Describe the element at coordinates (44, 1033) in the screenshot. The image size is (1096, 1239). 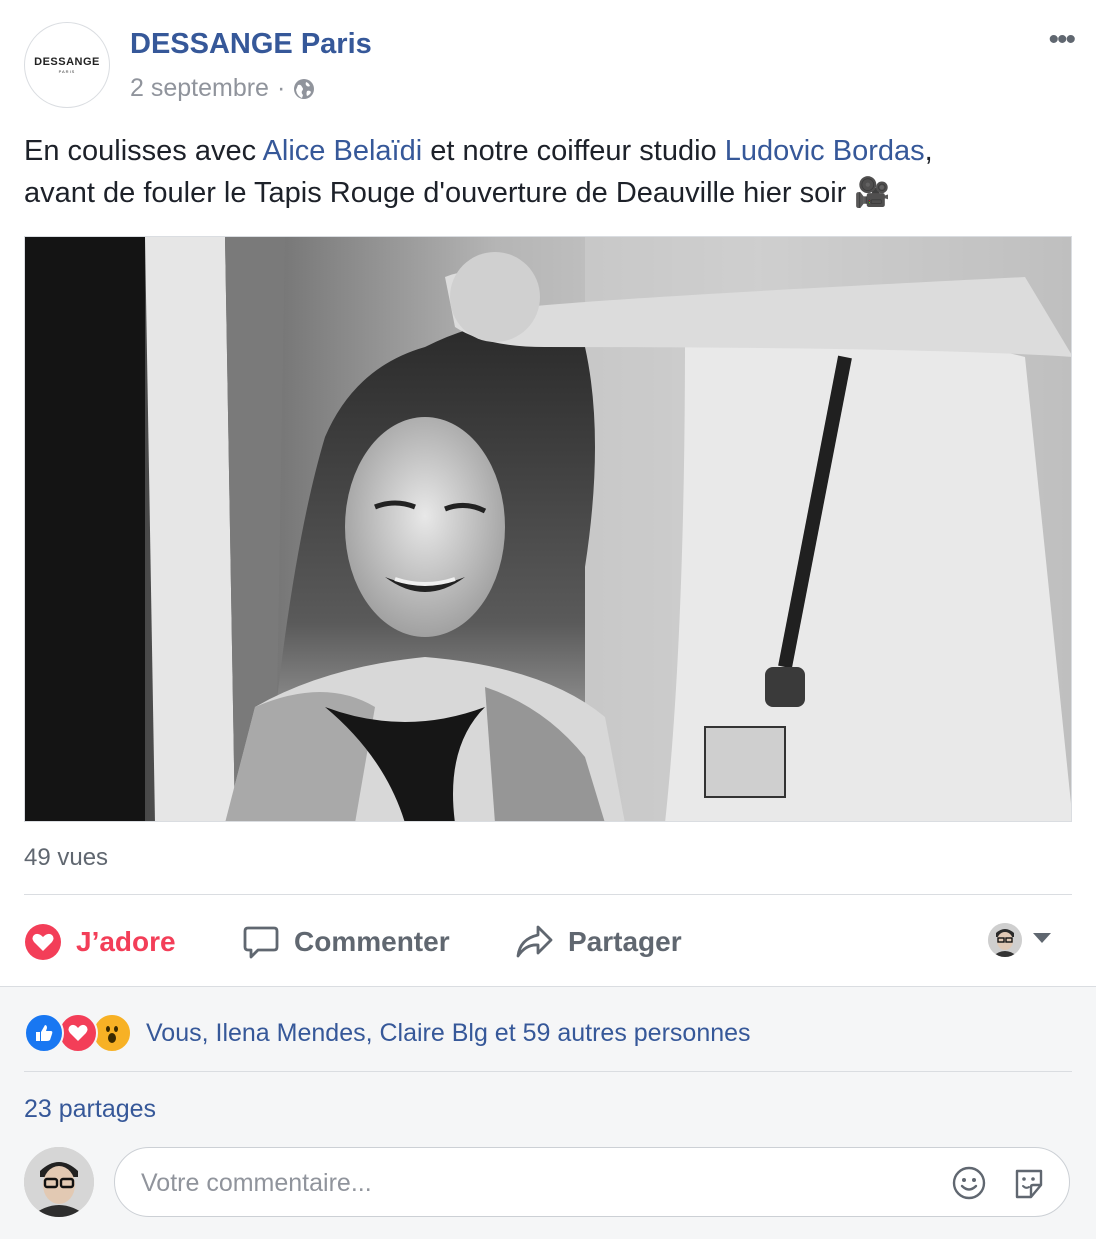
I see `like-reaction-icon` at that location.